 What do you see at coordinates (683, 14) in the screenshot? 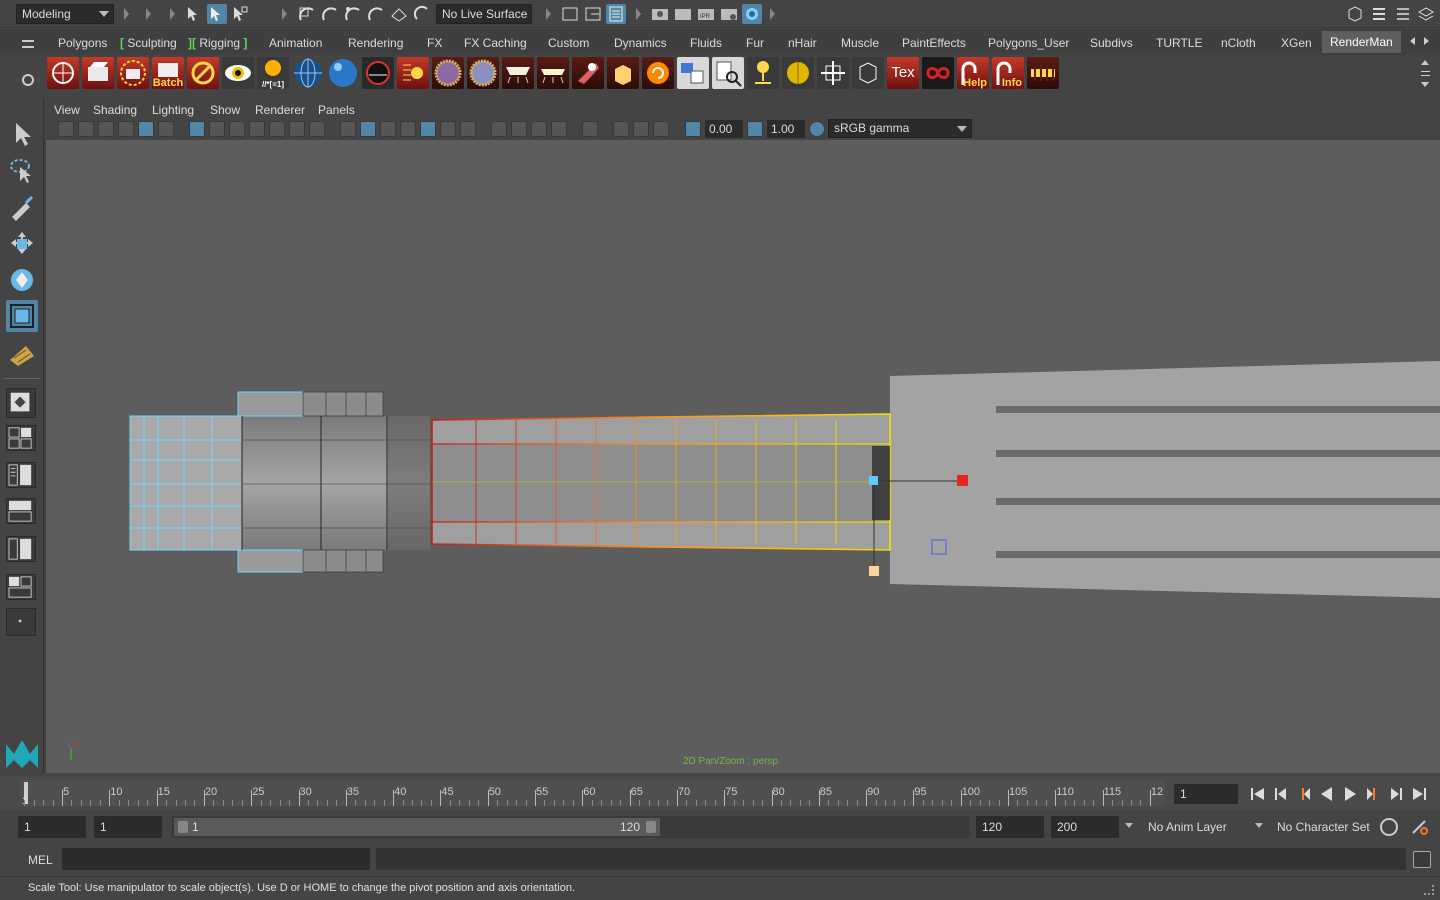
I see `render-current-icon` at bounding box center [683, 14].